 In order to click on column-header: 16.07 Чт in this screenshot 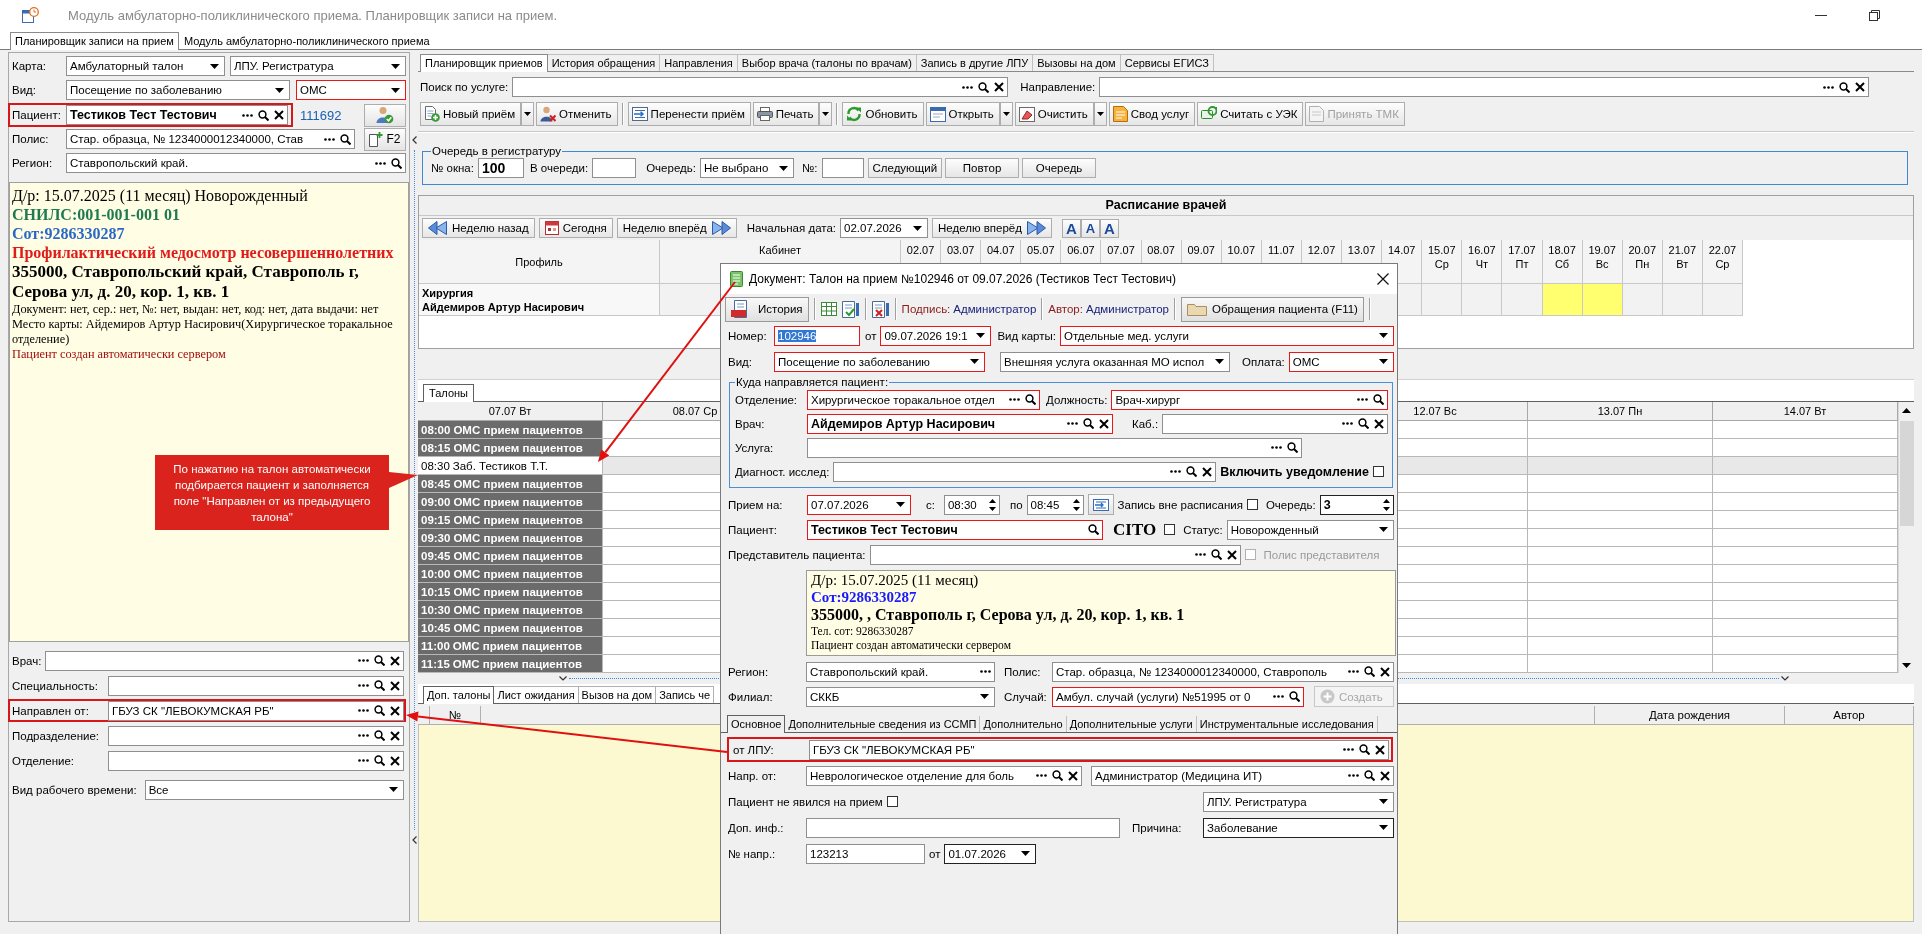, I will do `click(1482, 262)`.